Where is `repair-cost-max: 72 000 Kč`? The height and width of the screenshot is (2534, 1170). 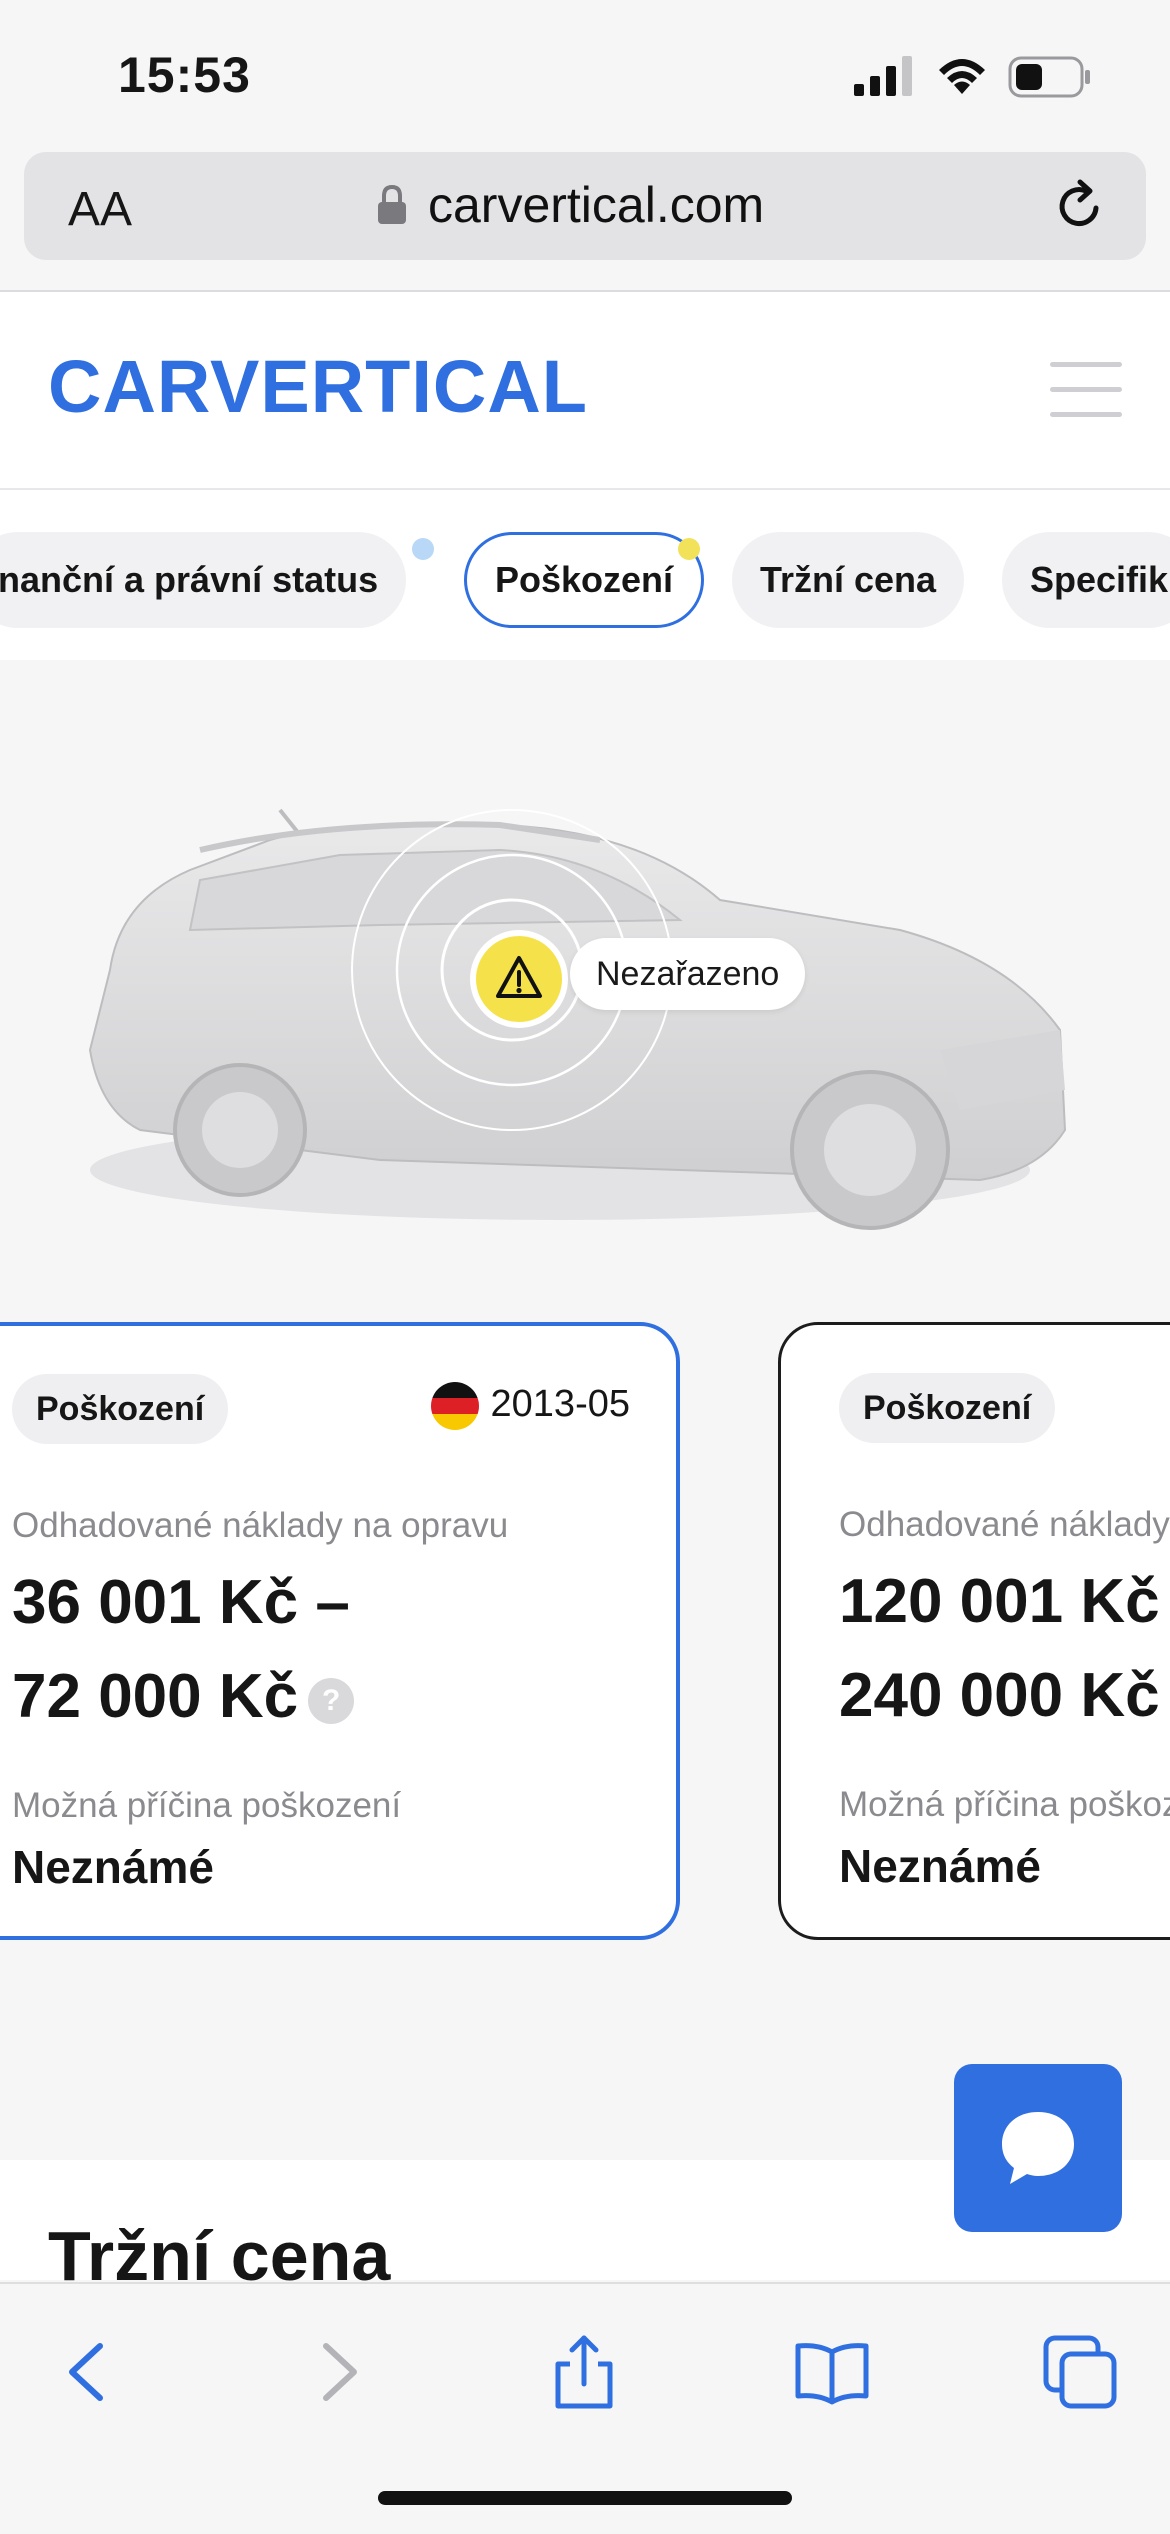 repair-cost-max: 72 000 Kč is located at coordinates (155, 1696).